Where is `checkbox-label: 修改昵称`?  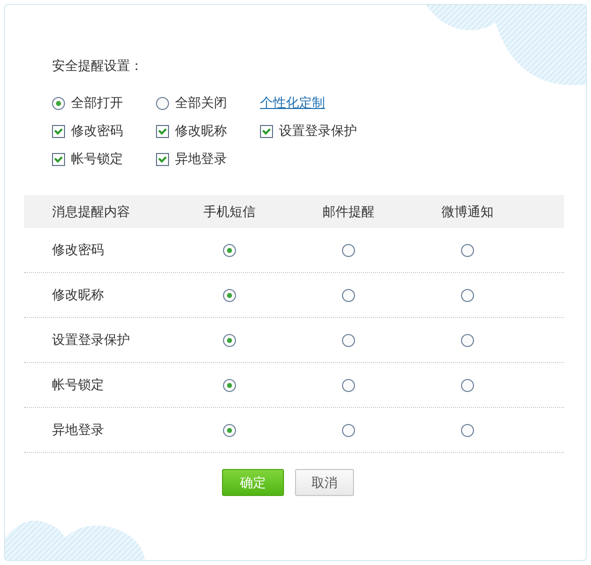
checkbox-label: 修改昵称 is located at coordinates (201, 131).